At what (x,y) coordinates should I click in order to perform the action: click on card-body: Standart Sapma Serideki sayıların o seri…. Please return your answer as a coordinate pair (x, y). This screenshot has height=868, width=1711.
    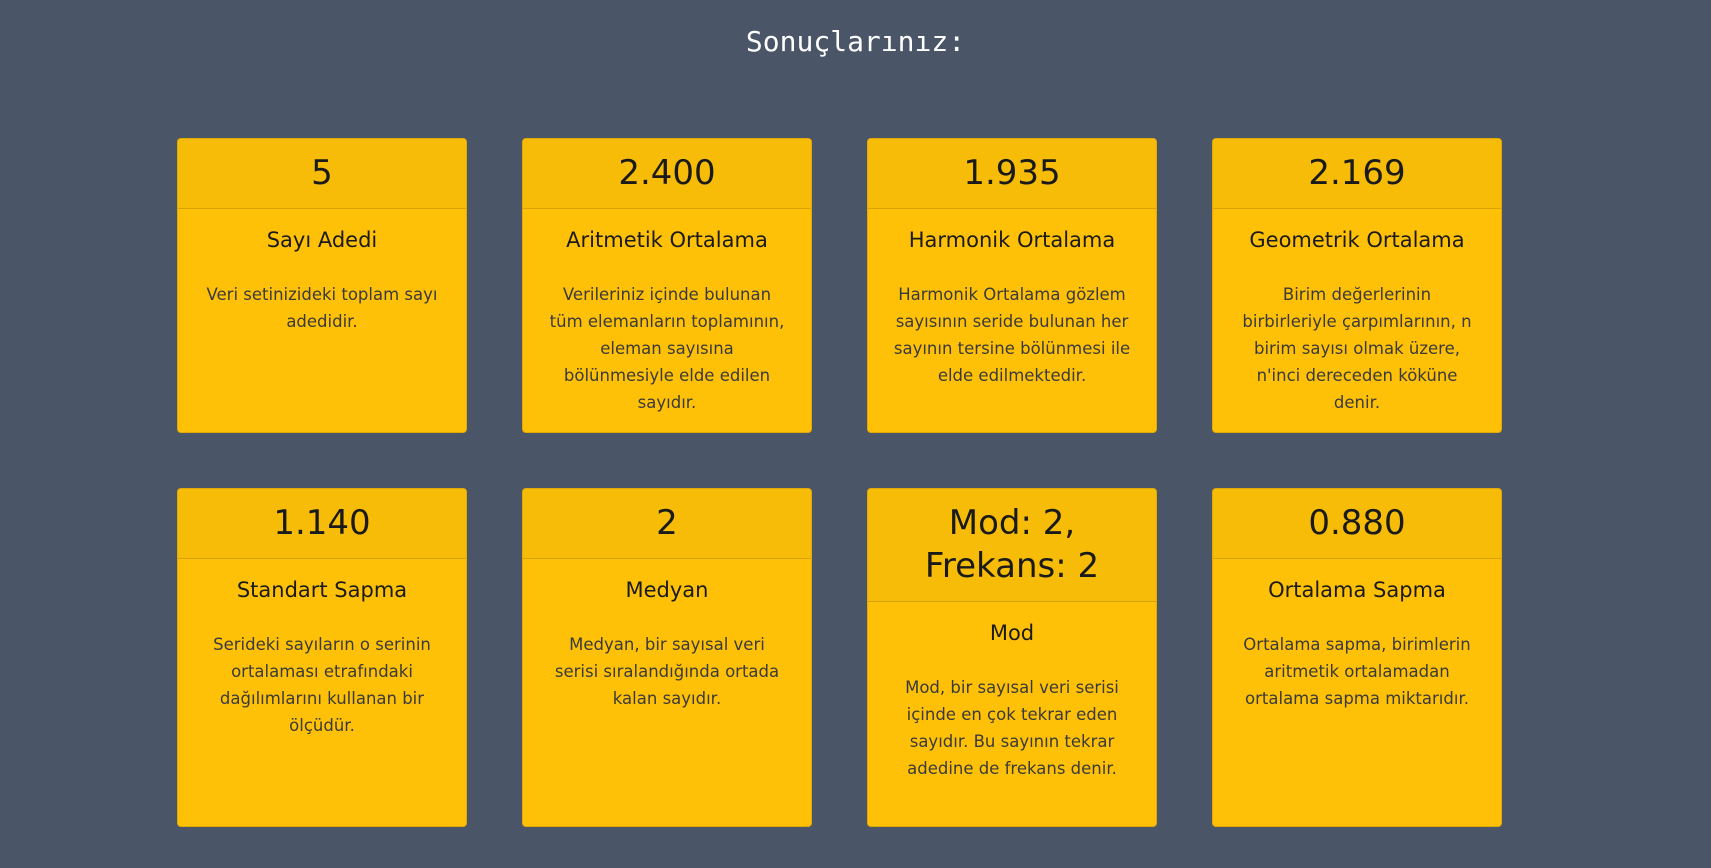
    Looking at the image, I should click on (322, 654).